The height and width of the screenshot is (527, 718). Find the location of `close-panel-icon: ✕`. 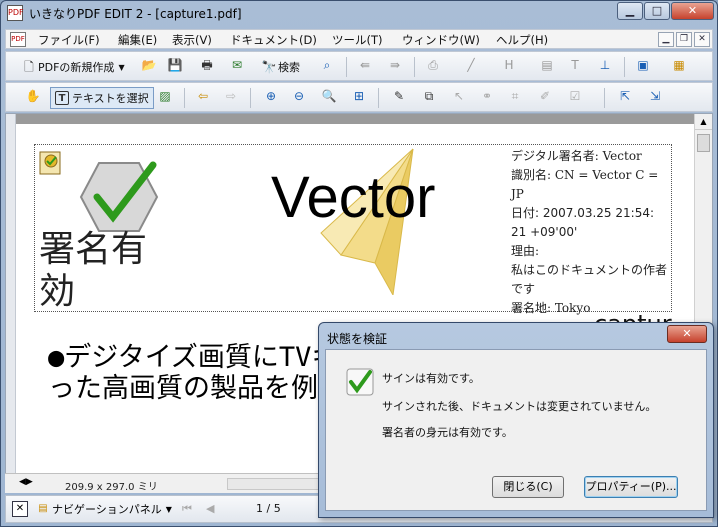

close-panel-icon: ✕ is located at coordinates (20, 509).